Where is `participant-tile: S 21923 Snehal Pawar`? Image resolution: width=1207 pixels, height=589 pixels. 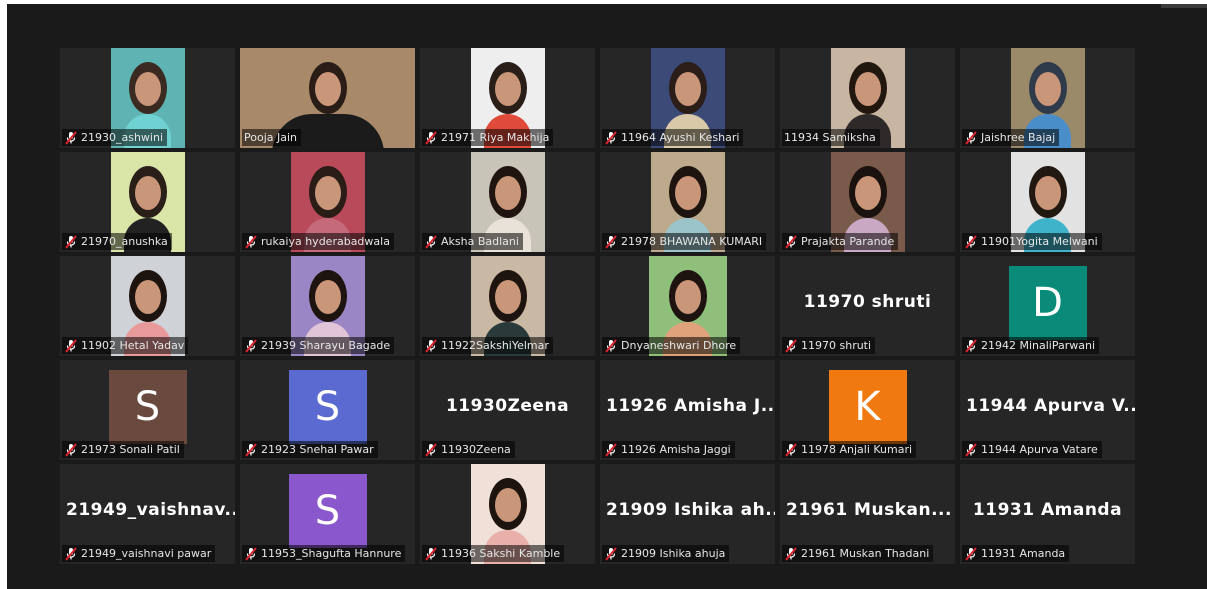 participant-tile: S 21923 Snehal Pawar is located at coordinates (327, 410).